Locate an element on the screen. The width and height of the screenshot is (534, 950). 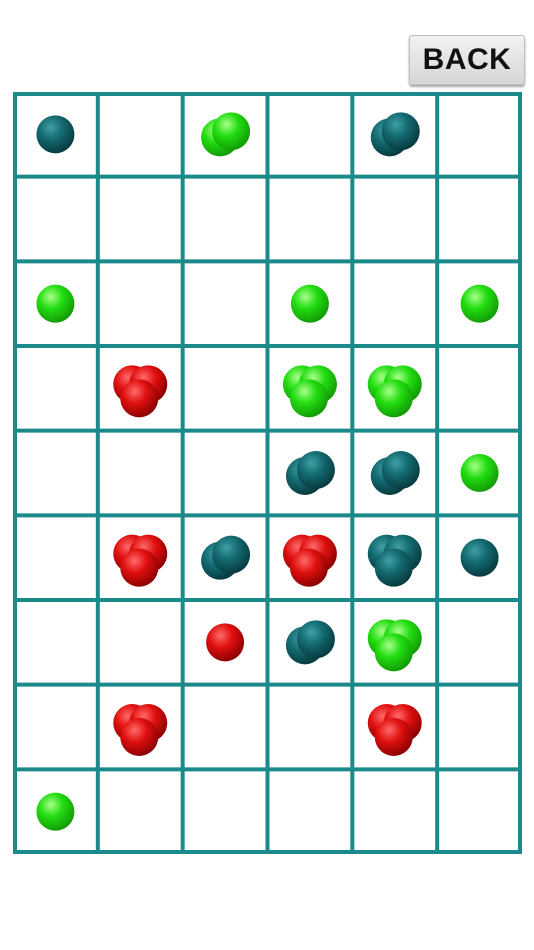
board-cell-r4-c0 is located at coordinates (55, 473).